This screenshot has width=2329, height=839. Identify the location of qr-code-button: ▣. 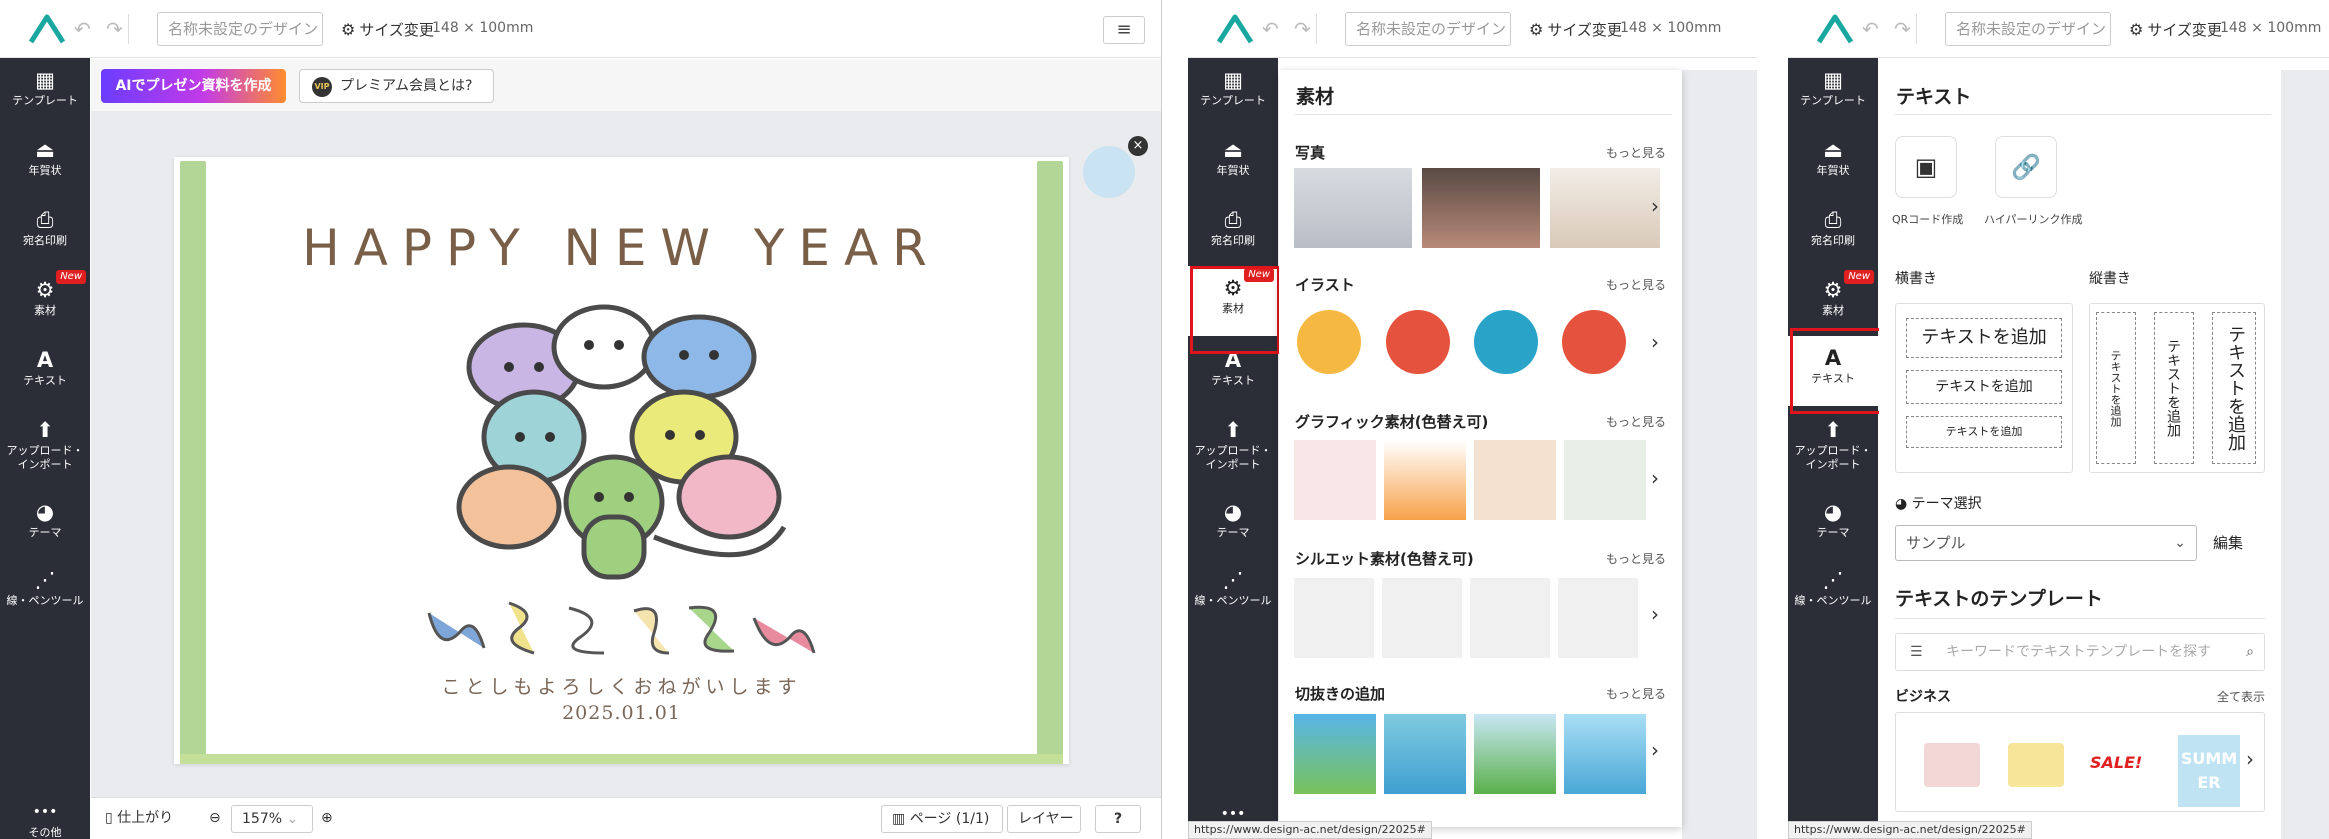
(1926, 167).